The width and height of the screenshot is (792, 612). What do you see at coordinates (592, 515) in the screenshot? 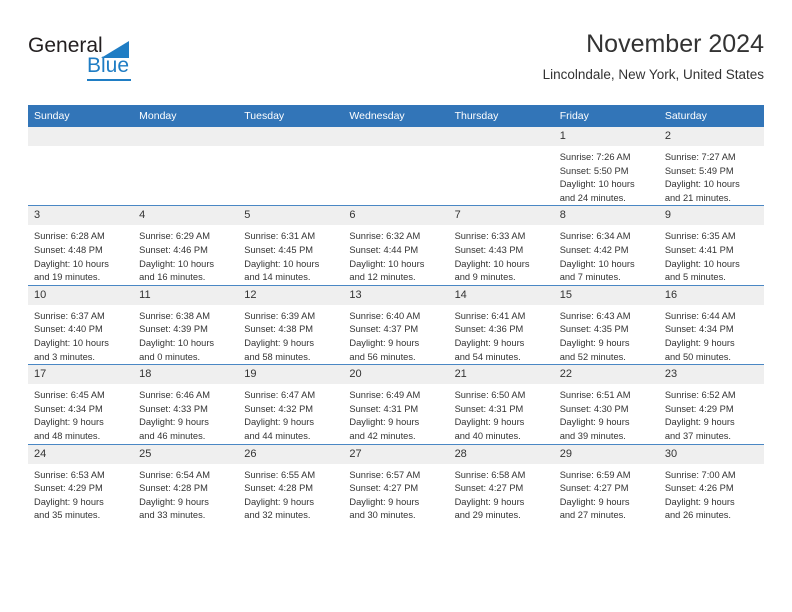
I see `day-detail-line: and 27 minutes.` at bounding box center [592, 515].